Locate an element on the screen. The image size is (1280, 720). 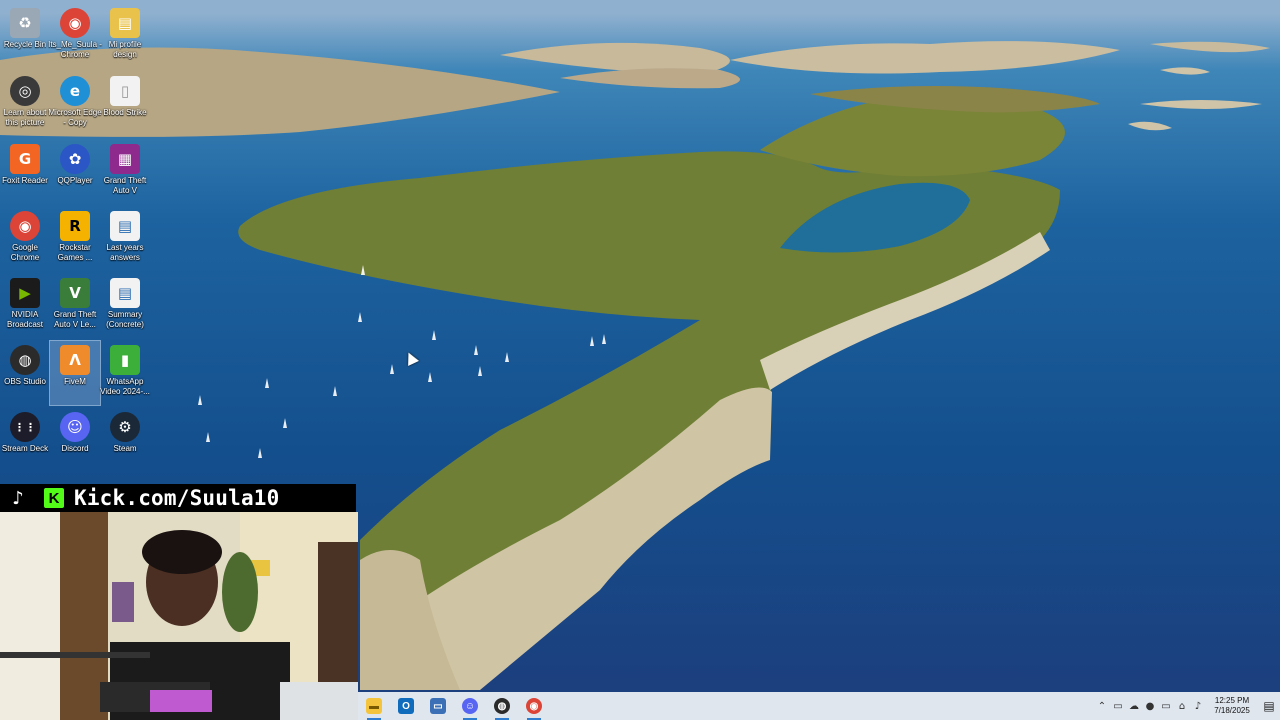
taskbar-obs: ◍ is located at coordinates (502, 706).